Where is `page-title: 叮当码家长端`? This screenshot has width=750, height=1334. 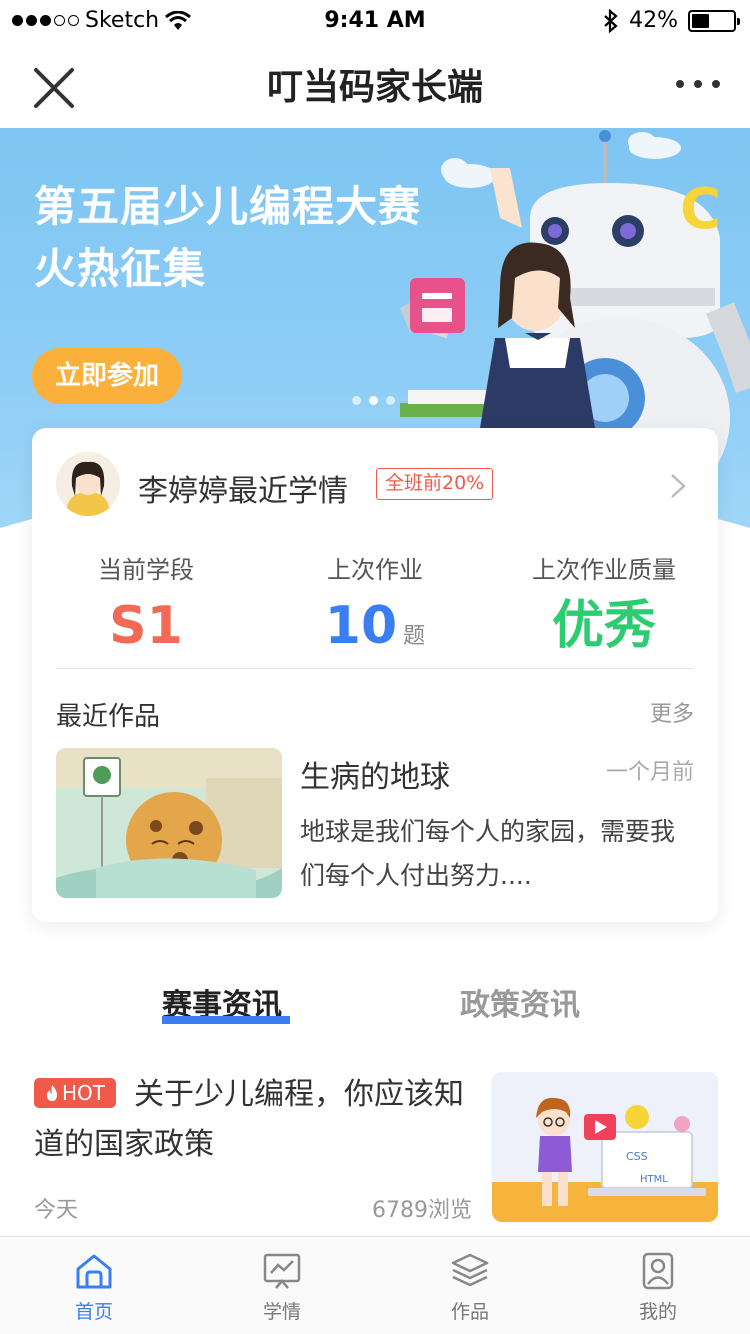
page-title: 叮当码家长端 is located at coordinates (374, 87).